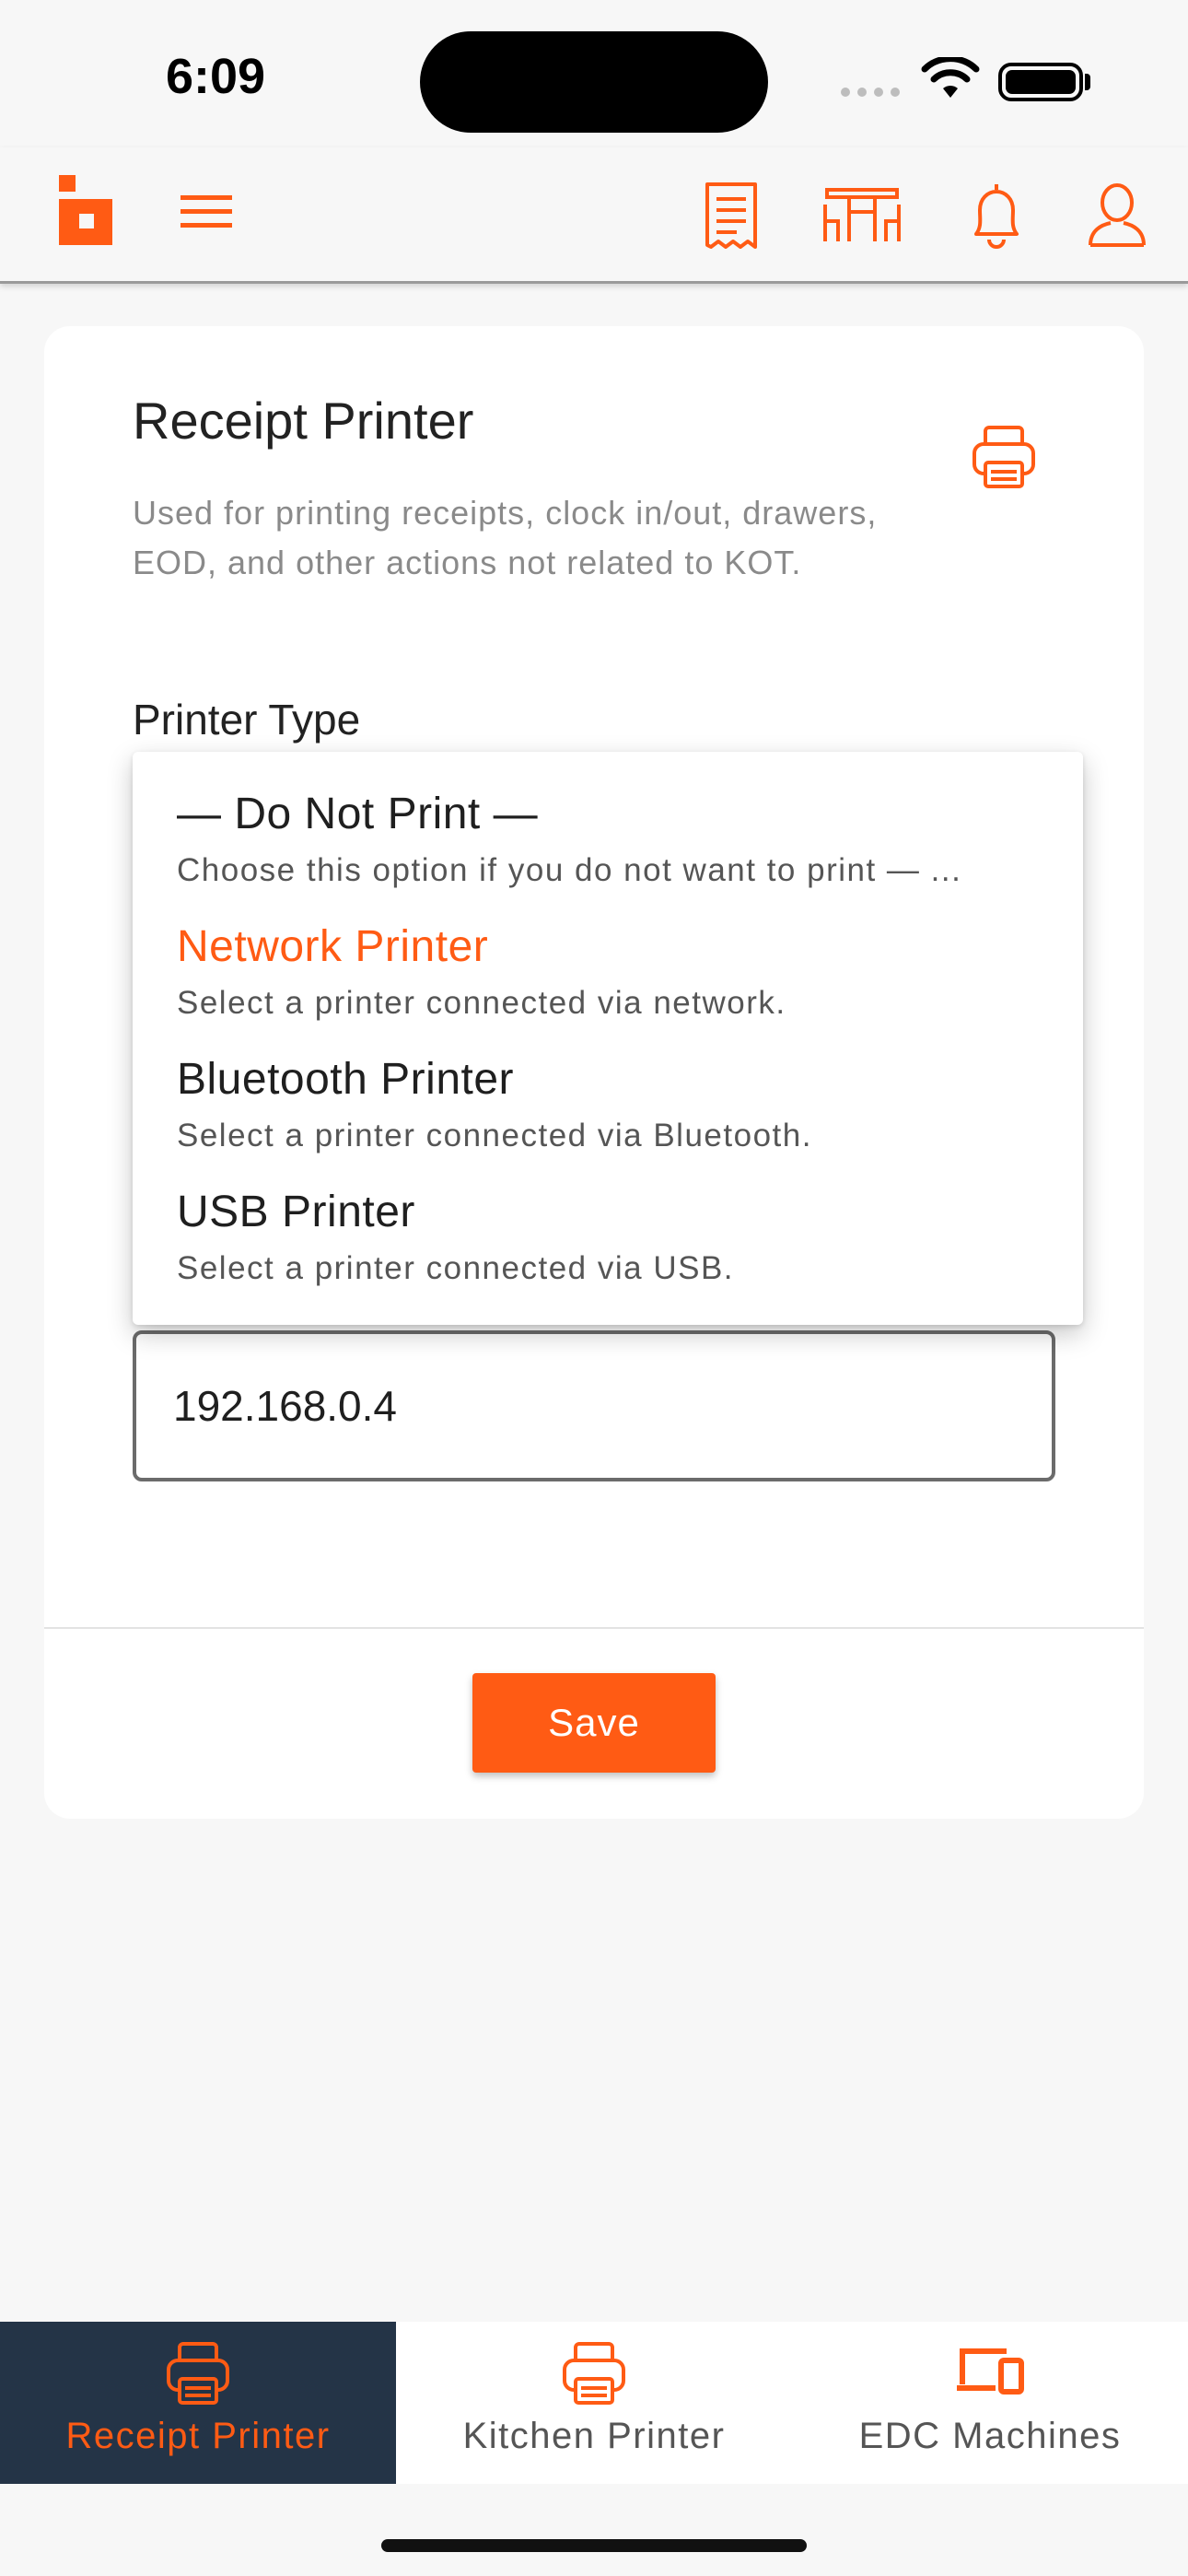 The image size is (1188, 2576). I want to click on card-title: Receipt Printer, so click(303, 421).